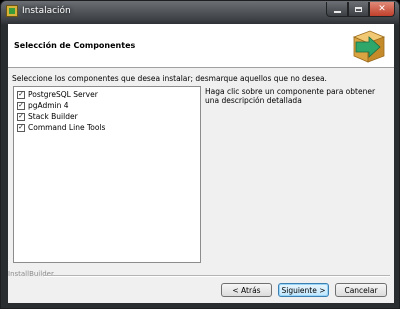 This screenshot has width=400, height=309. I want to click on close-icon: ✕, so click(382, 9).